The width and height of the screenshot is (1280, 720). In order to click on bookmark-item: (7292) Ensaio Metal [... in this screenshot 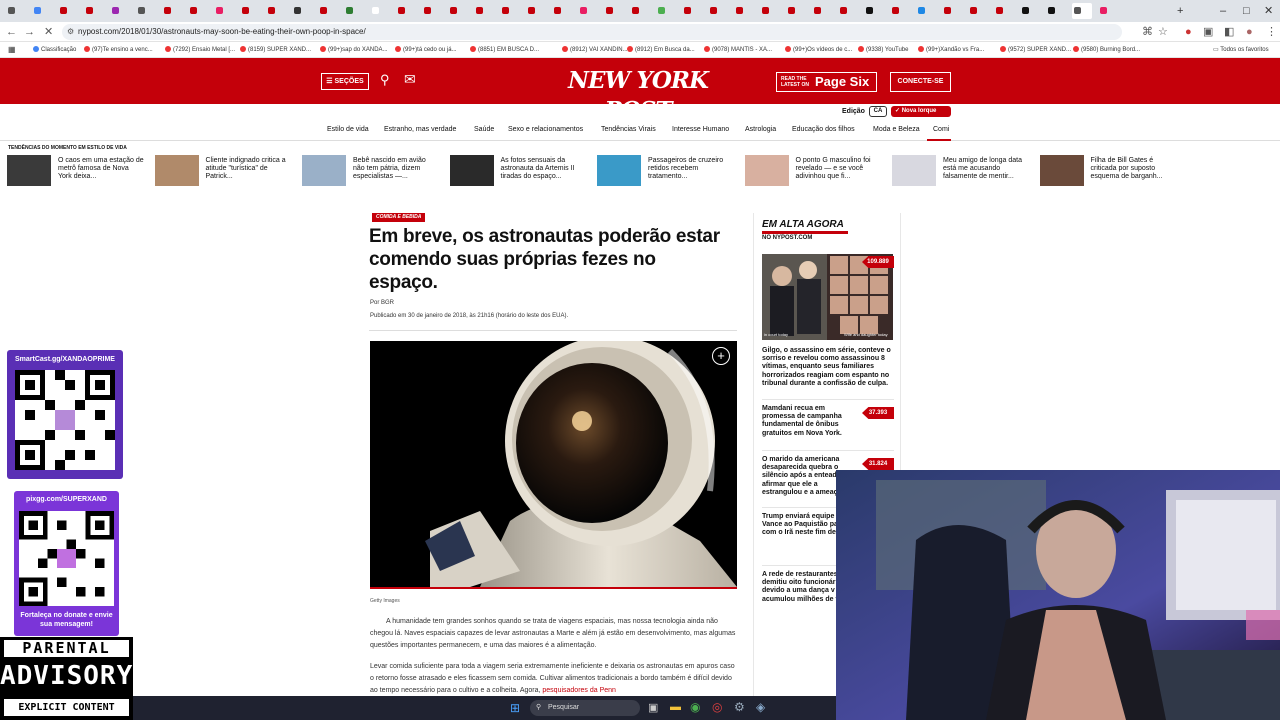, I will do `click(200, 50)`.